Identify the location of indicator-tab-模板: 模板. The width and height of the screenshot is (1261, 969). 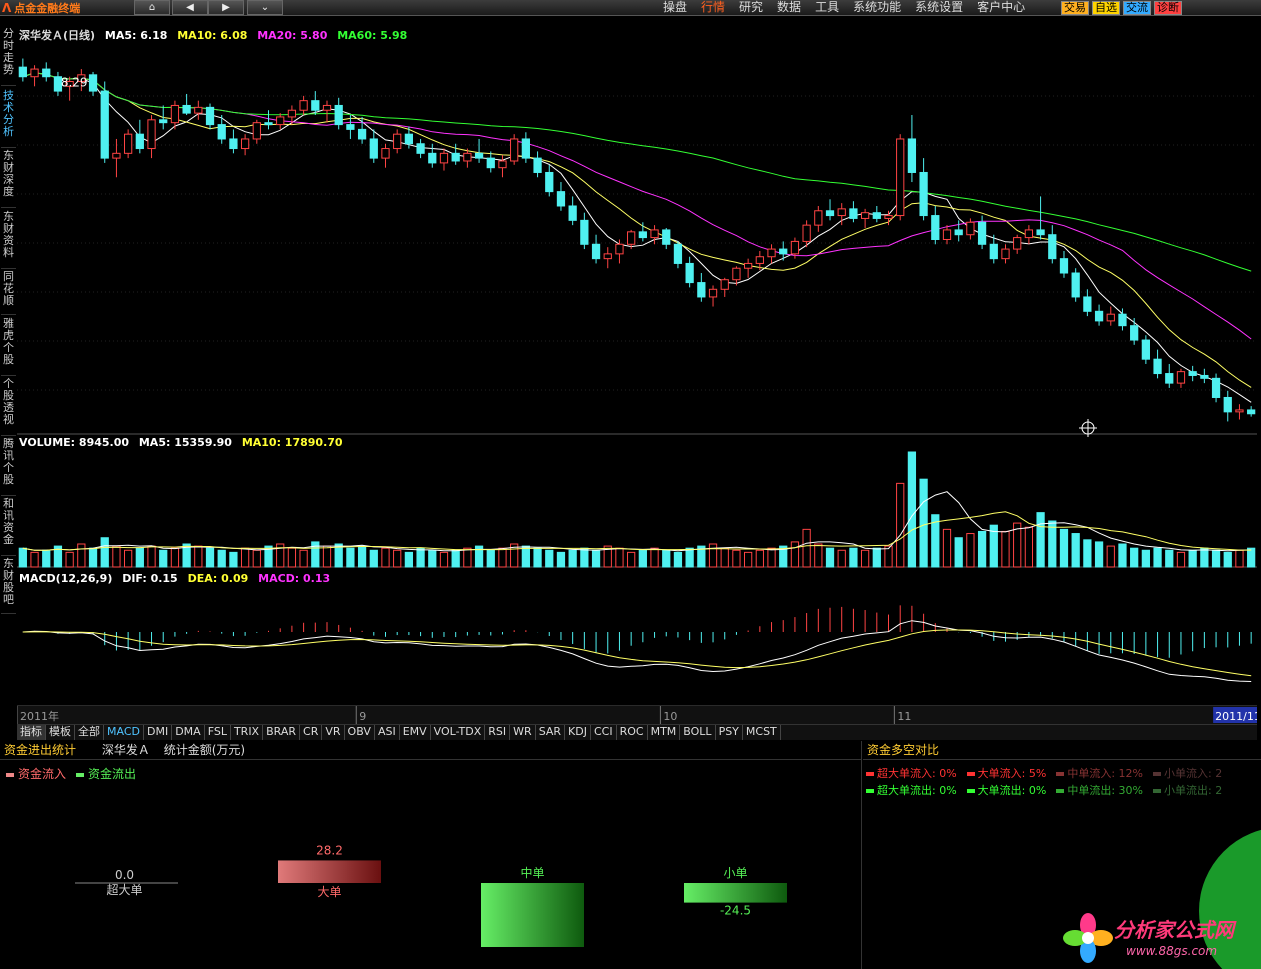
(60, 732).